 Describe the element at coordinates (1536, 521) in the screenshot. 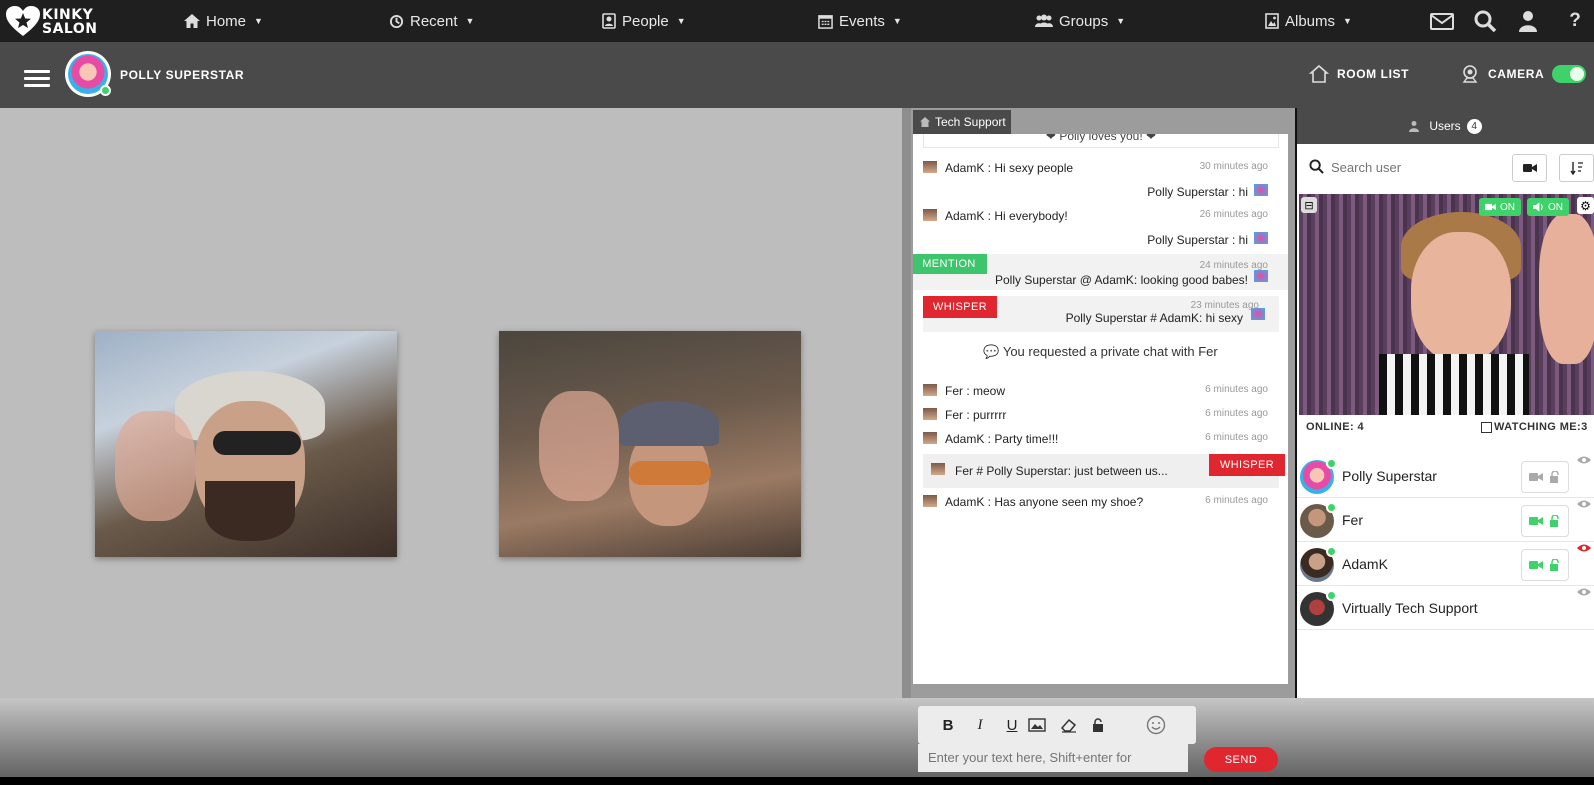

I see `video-camera-icon` at that location.